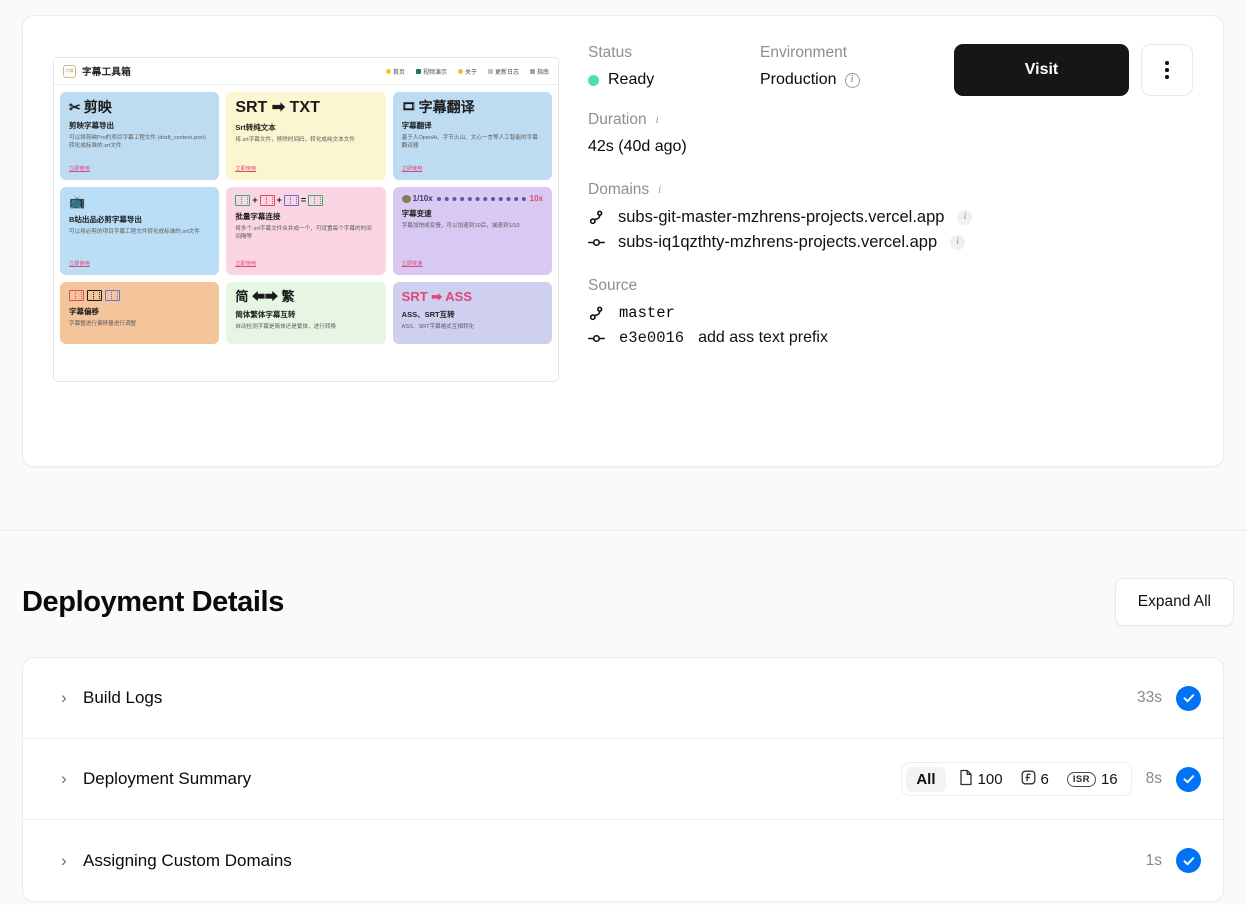 The width and height of the screenshot is (1246, 905). I want to click on step-status-group: All 100 6 ISR 16 8s, so click(1051, 779).